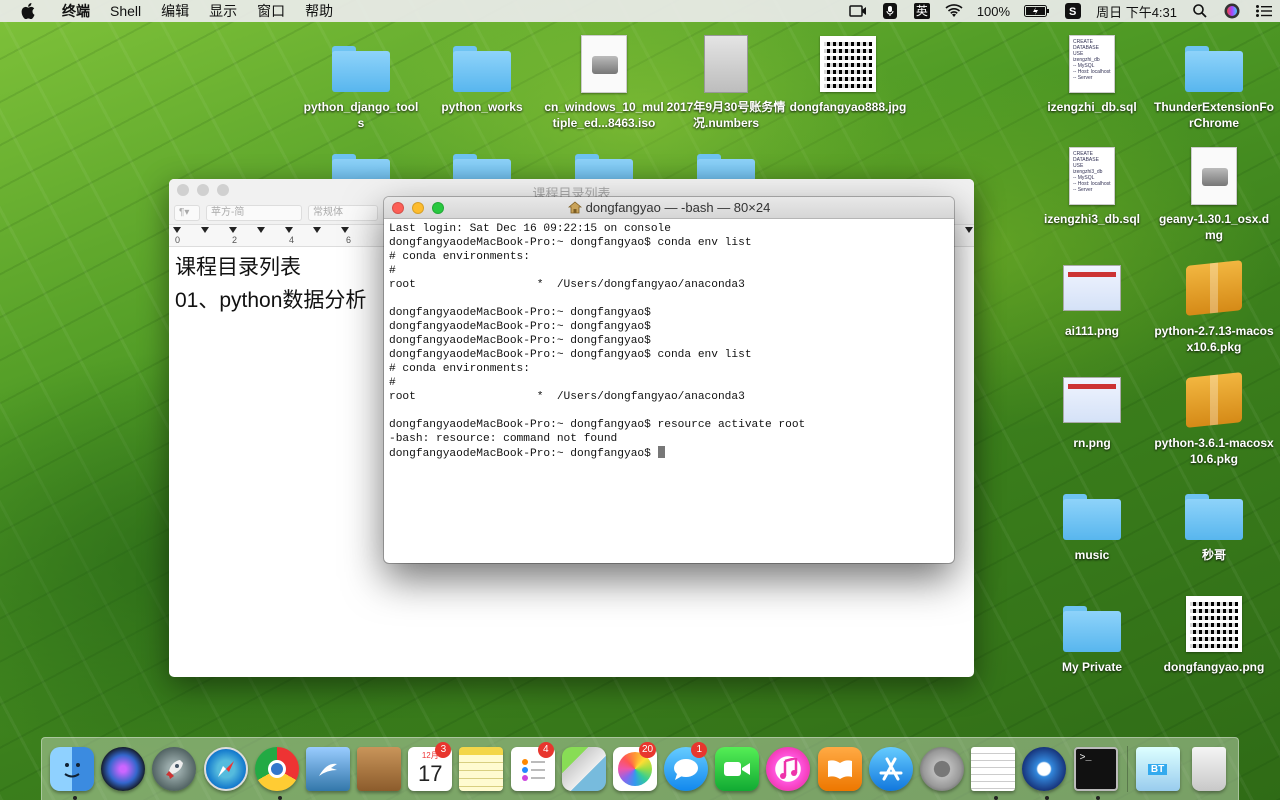 The height and width of the screenshot is (800, 1280). What do you see at coordinates (28, 11) in the screenshot?
I see `apple-menu-icon` at bounding box center [28, 11].